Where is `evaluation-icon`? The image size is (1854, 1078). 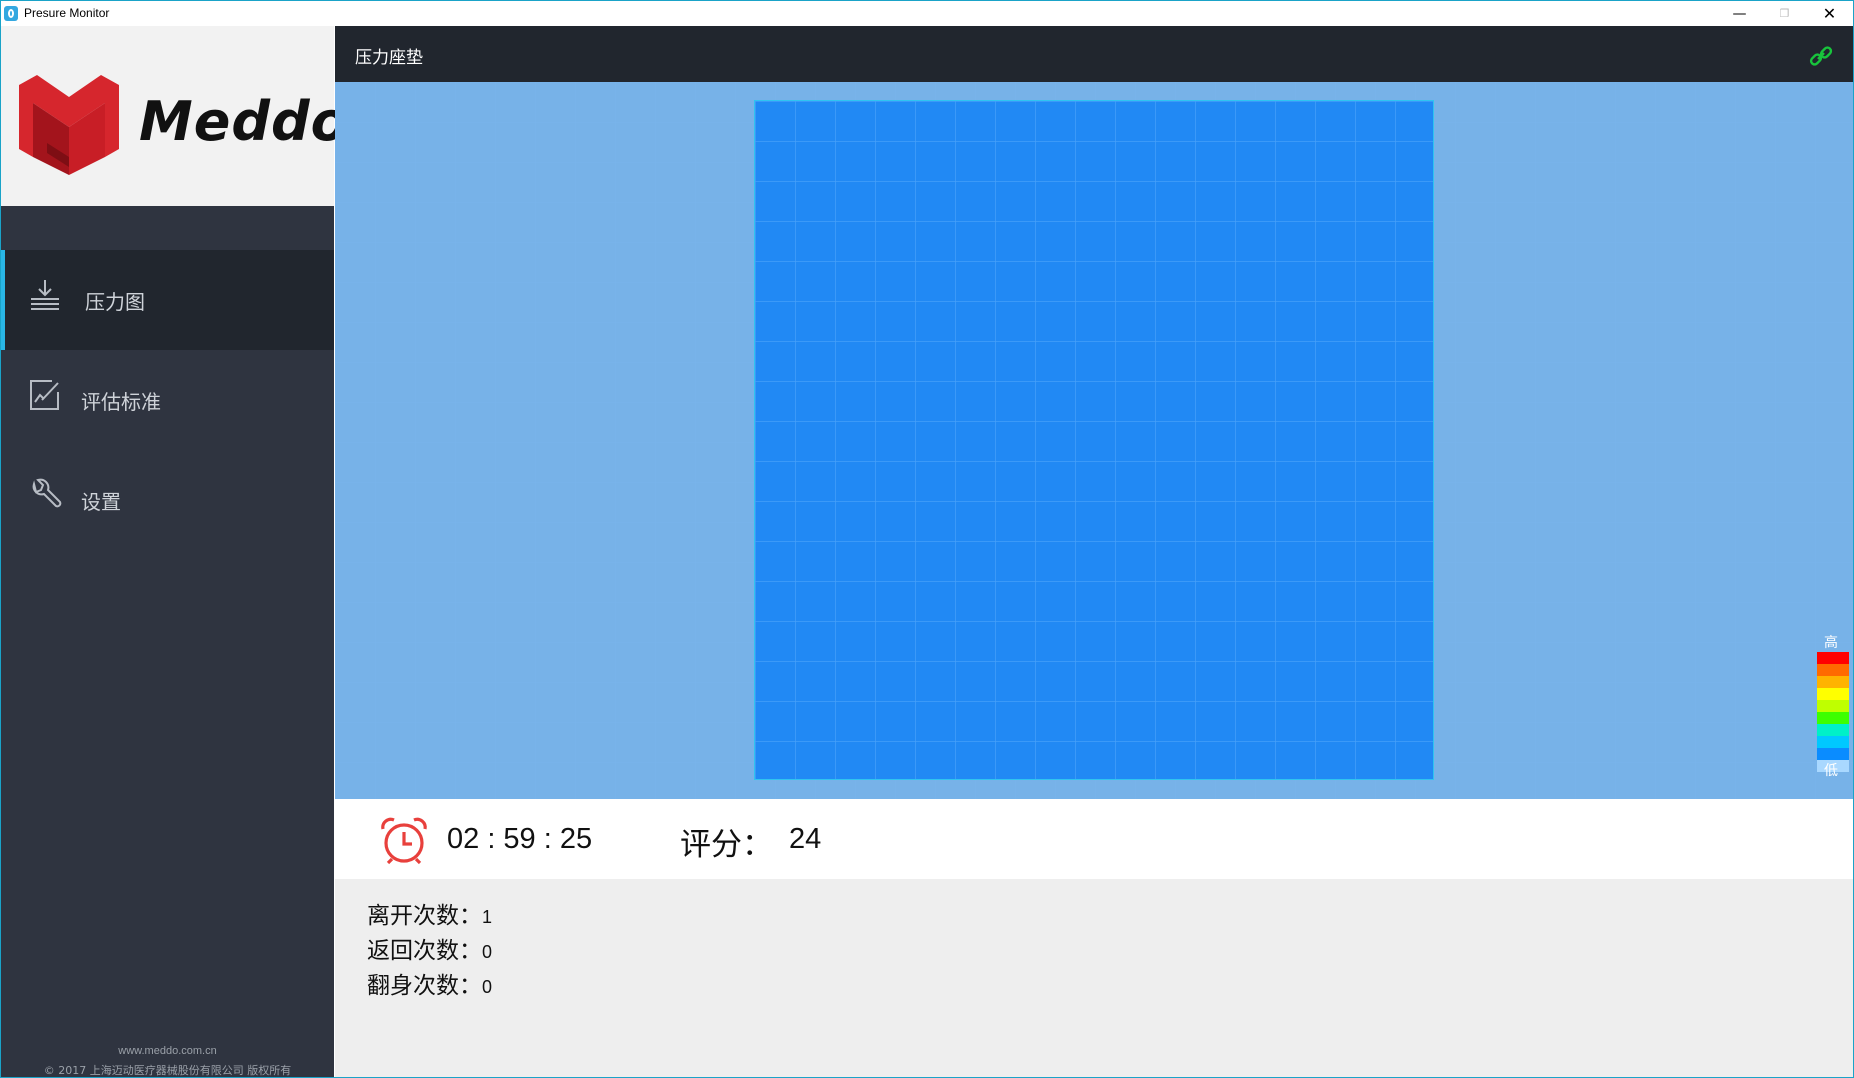 evaluation-icon is located at coordinates (44, 395).